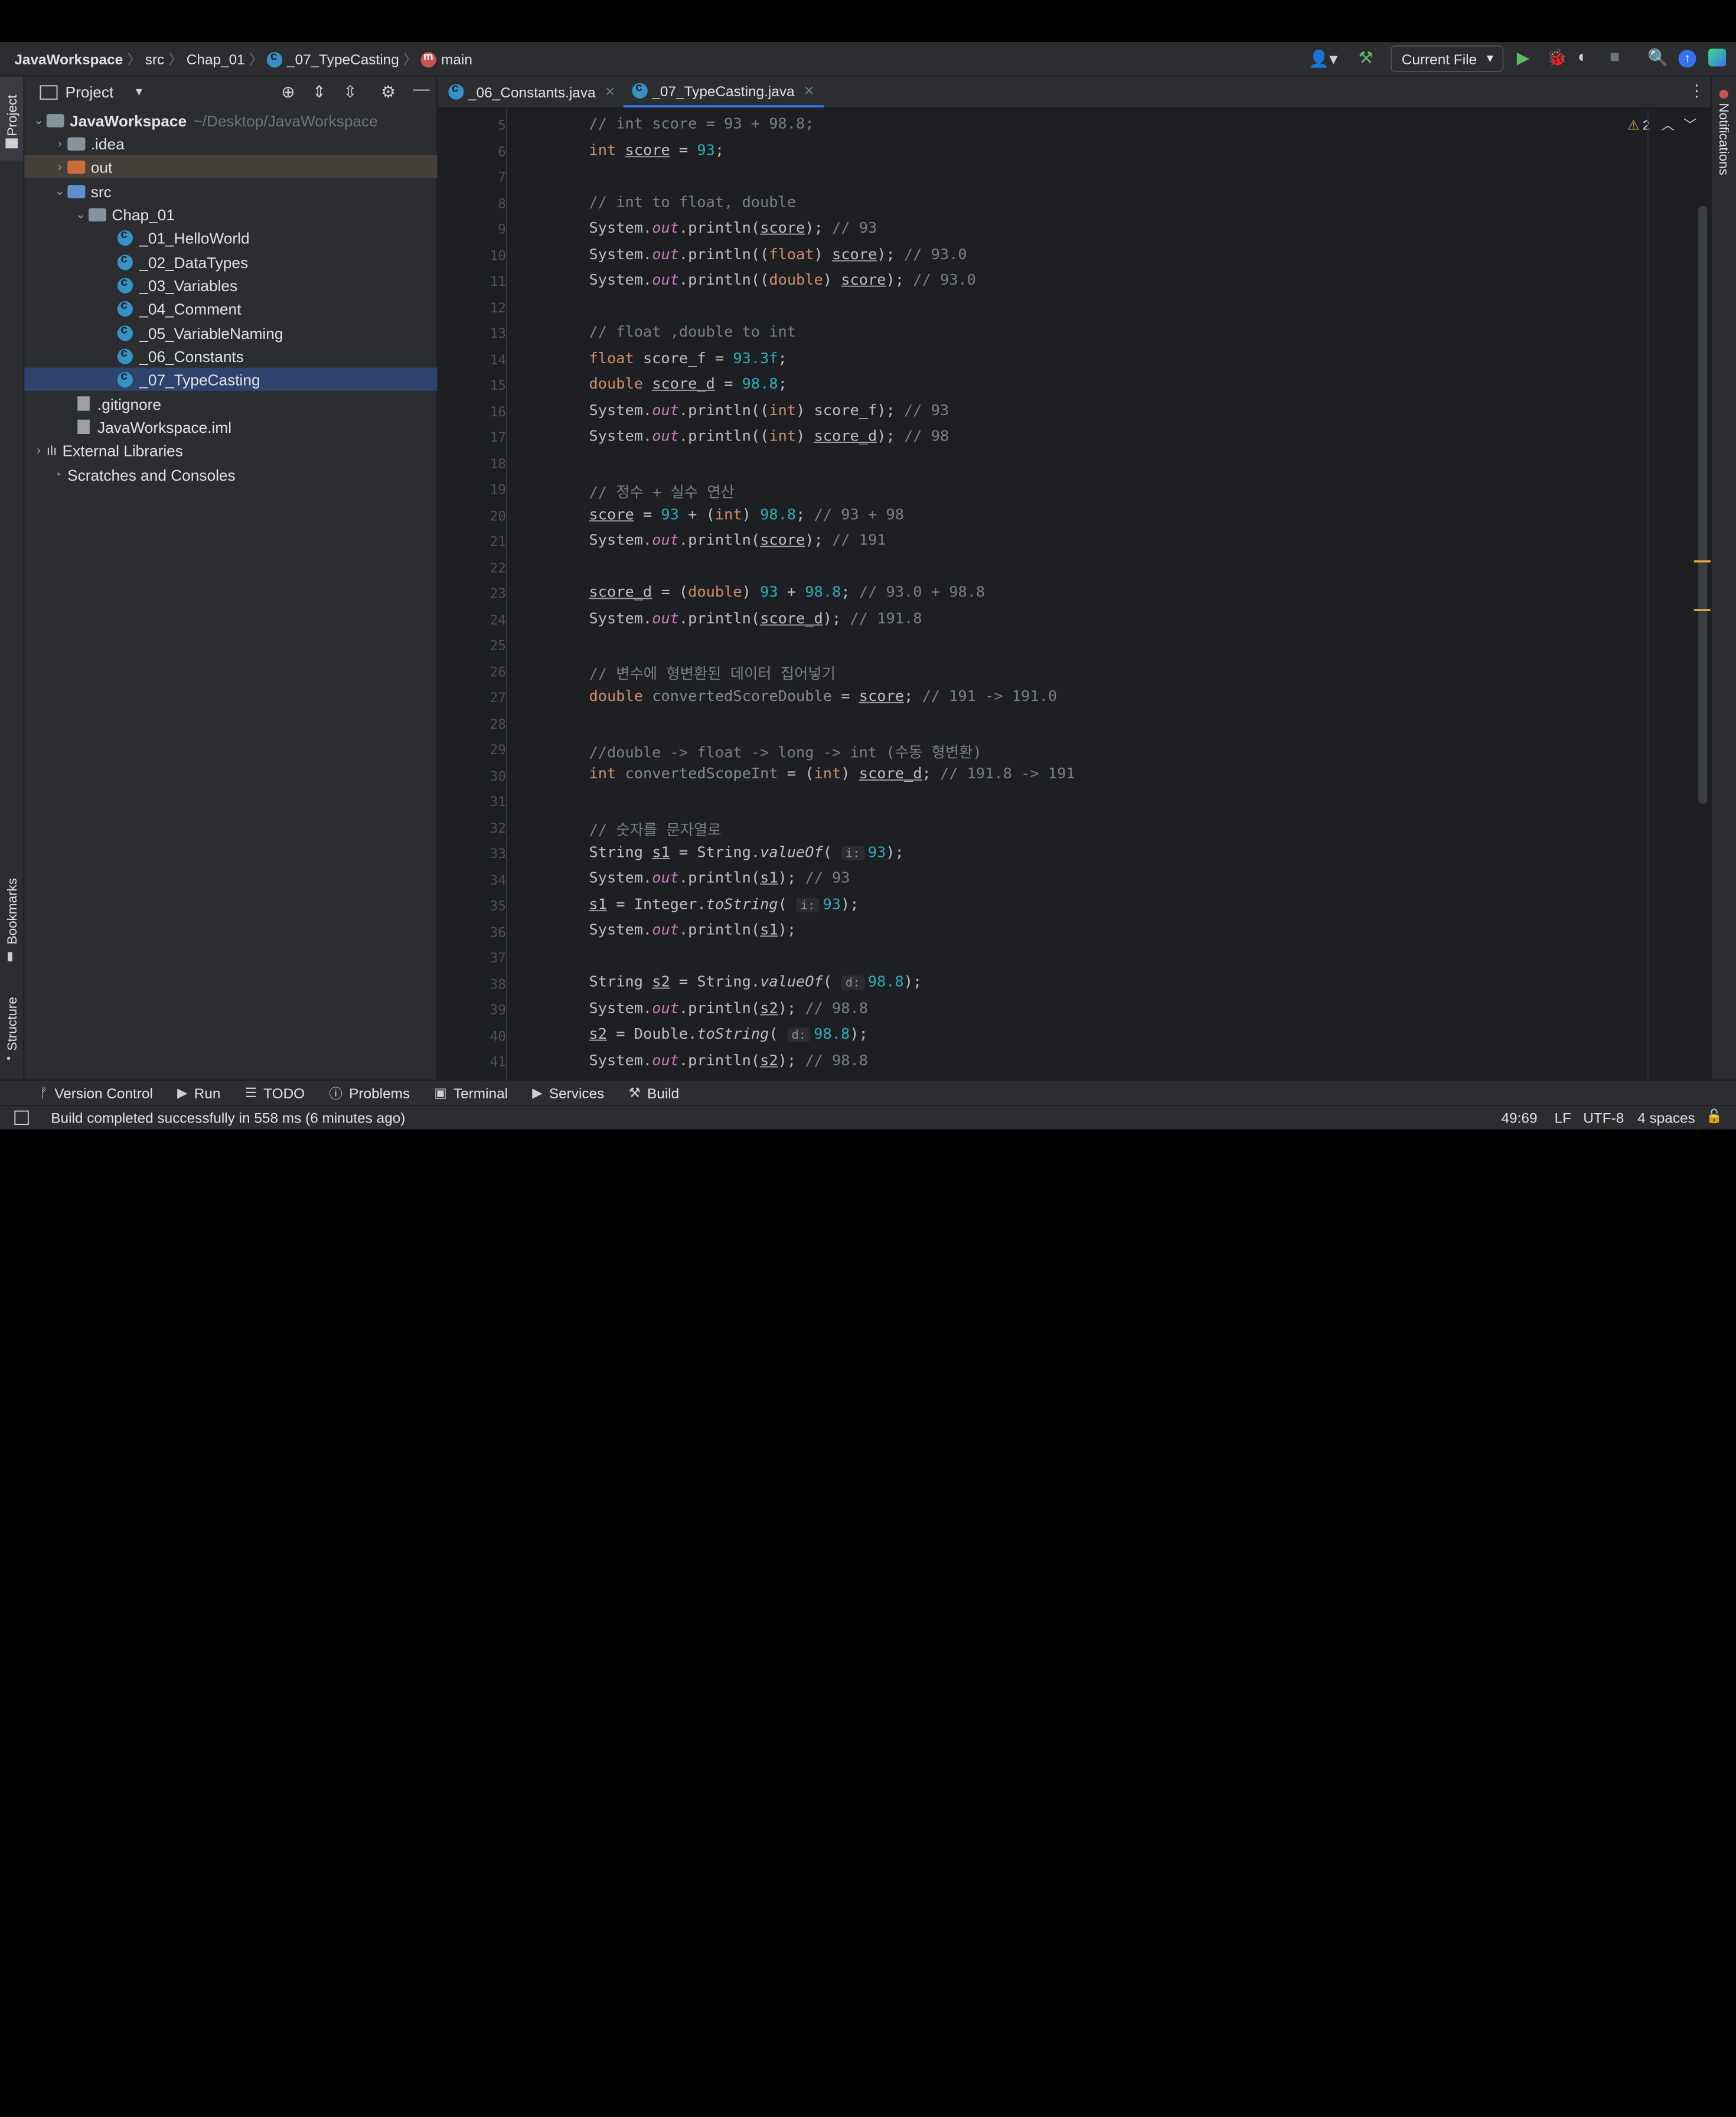 This screenshot has height=2117, width=1736. I want to click on debug-icon: 🐞, so click(1557, 58).